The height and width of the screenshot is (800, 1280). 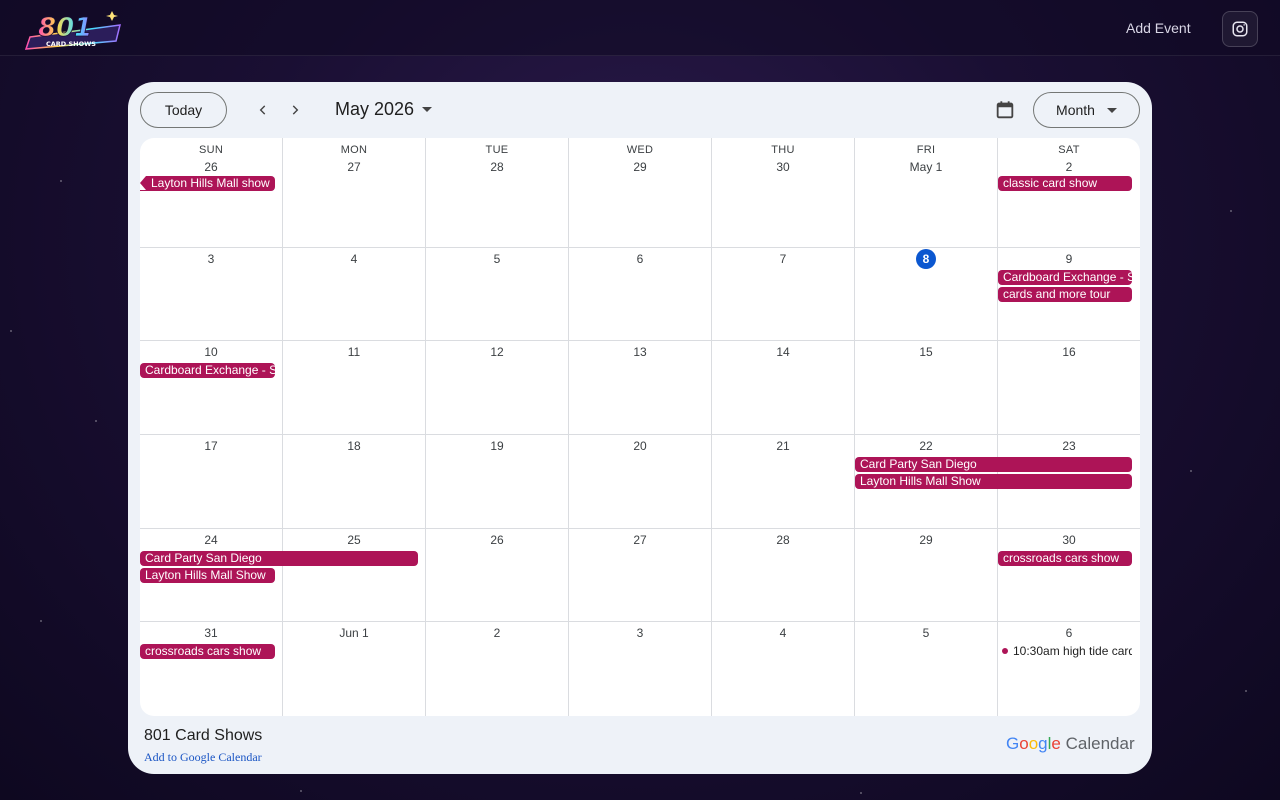 What do you see at coordinates (783, 446) in the screenshot?
I see `date-number: 21` at bounding box center [783, 446].